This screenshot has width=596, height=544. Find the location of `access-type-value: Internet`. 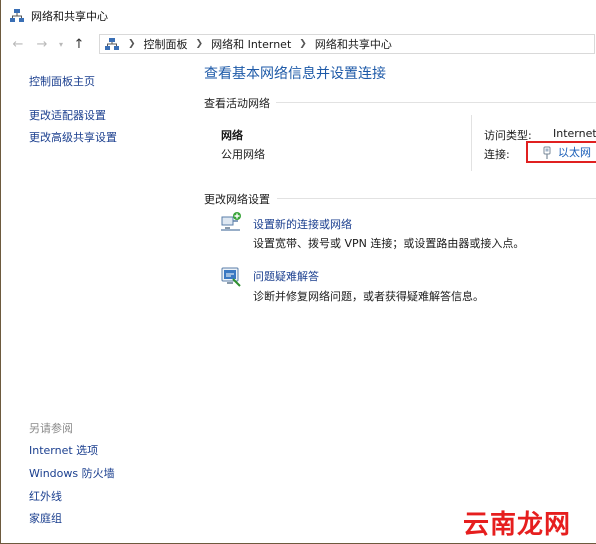

access-type-value: Internet is located at coordinates (574, 133).